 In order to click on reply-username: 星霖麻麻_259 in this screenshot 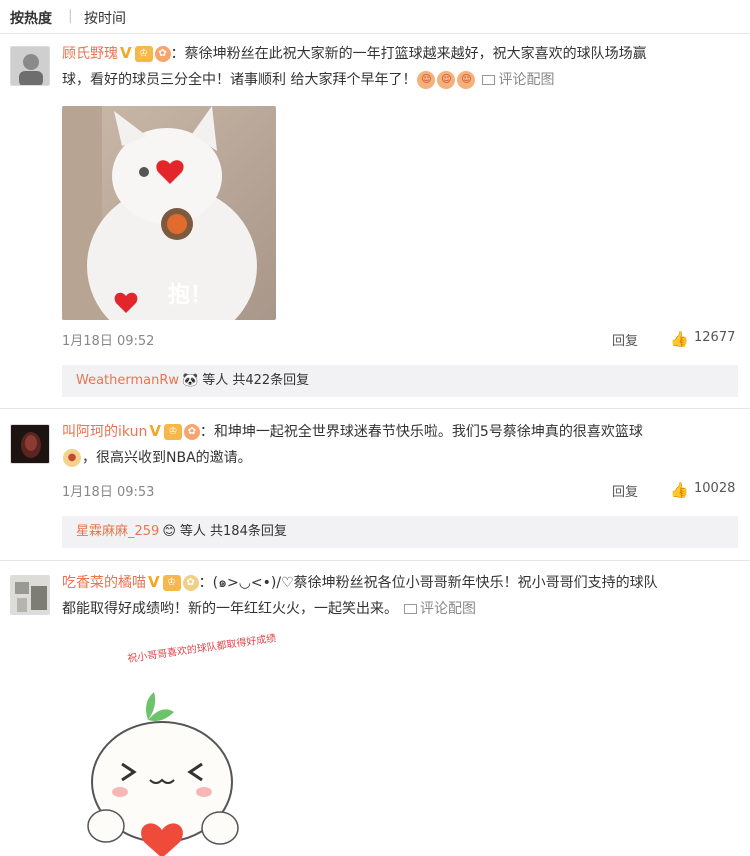, I will do `click(117, 531)`.